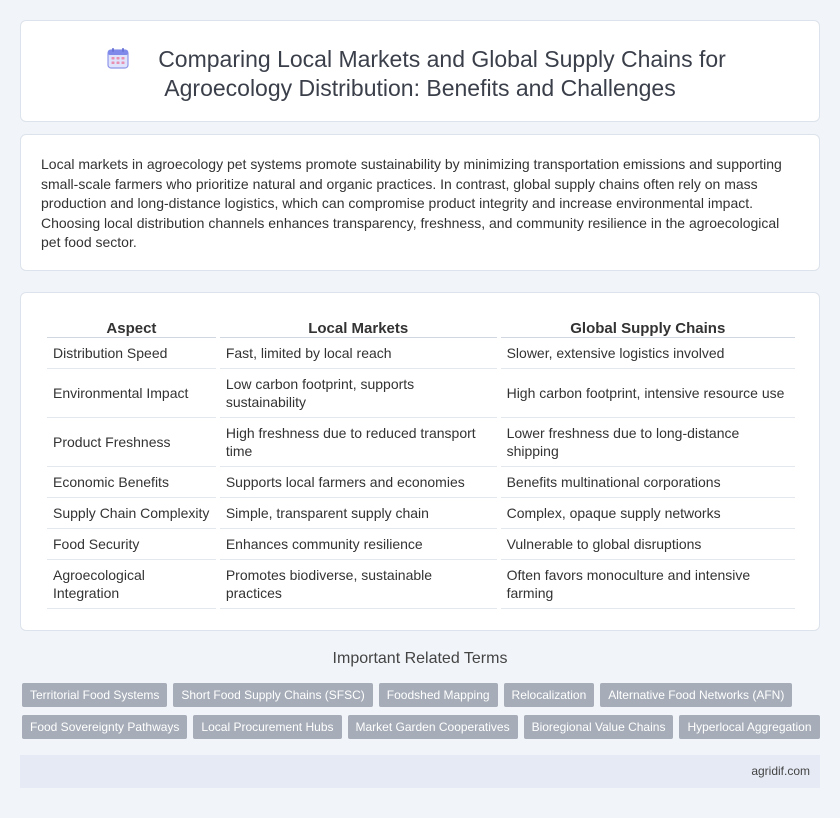  I want to click on table-cell: Enhances community resilience, so click(358, 544).